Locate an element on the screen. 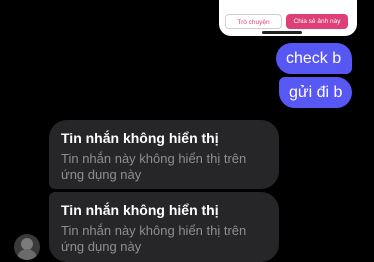 This screenshot has width=374, height=262. shared-story-card: Trò chuyện Chia sẻ ảnh này is located at coordinates (288, 18).